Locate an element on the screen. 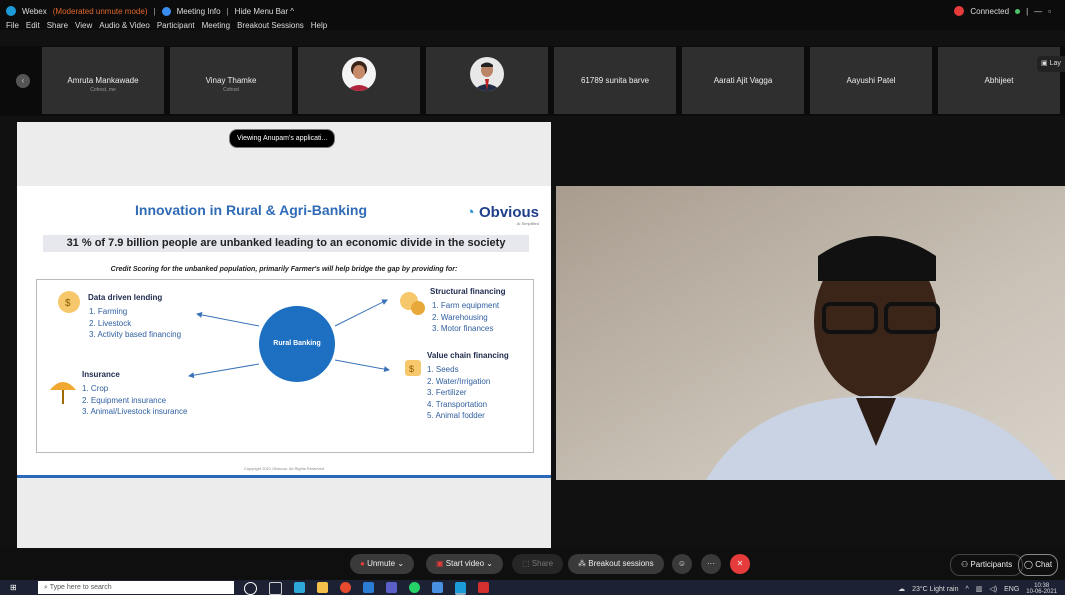 Image resolution: width=1065 pixels, height=595 pixels. insurance-title: Insurance is located at coordinates (101, 374).